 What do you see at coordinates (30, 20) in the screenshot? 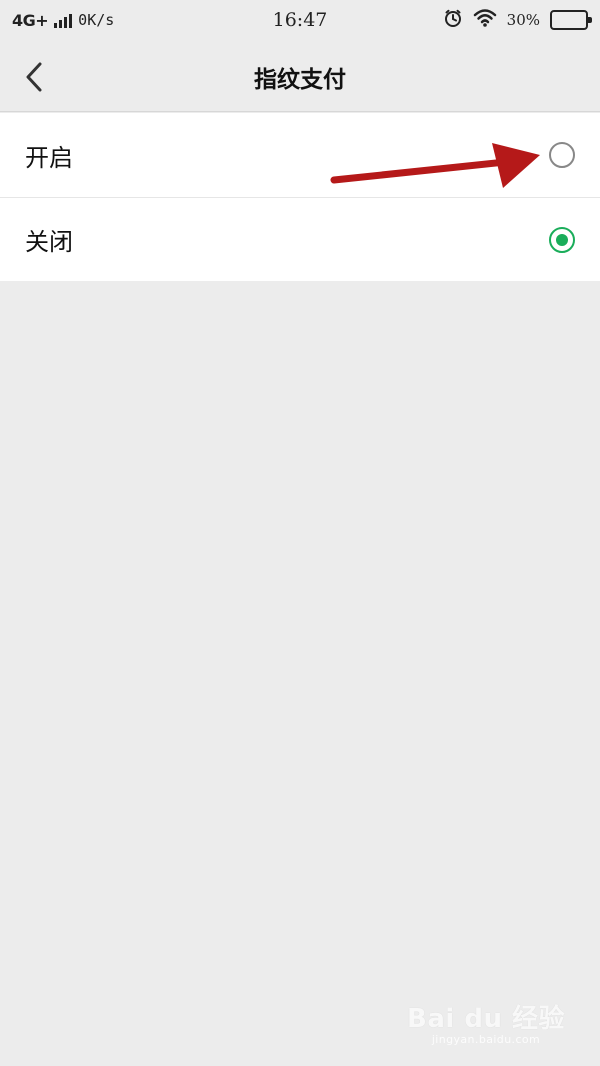
I see `network-type: 4G+` at bounding box center [30, 20].